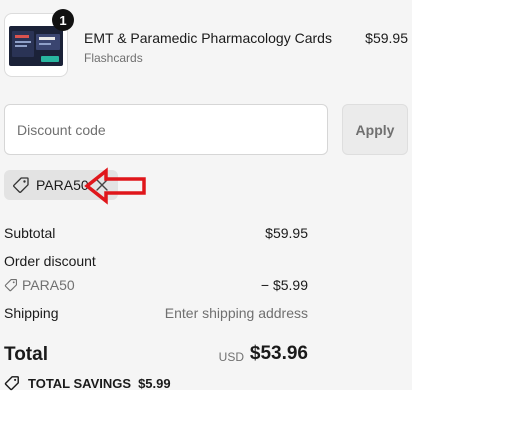 The width and height of the screenshot is (520, 436). What do you see at coordinates (113, 58) in the screenshot?
I see `product-subtitle: Flashcards` at bounding box center [113, 58].